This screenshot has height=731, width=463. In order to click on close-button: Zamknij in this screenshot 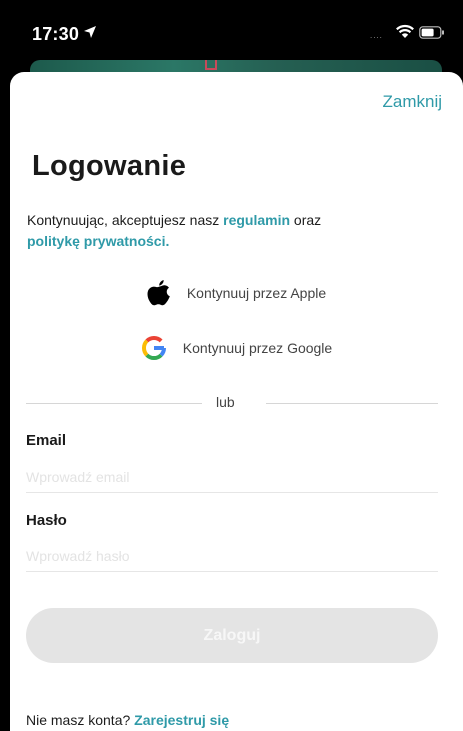, I will do `click(412, 102)`.